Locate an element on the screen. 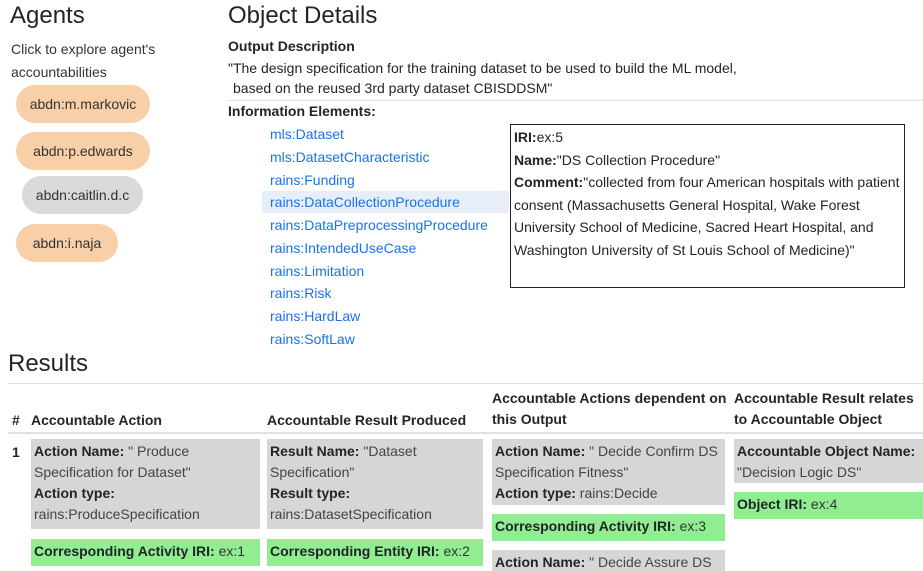  object-iri-value: ex:4 is located at coordinates (824, 504).